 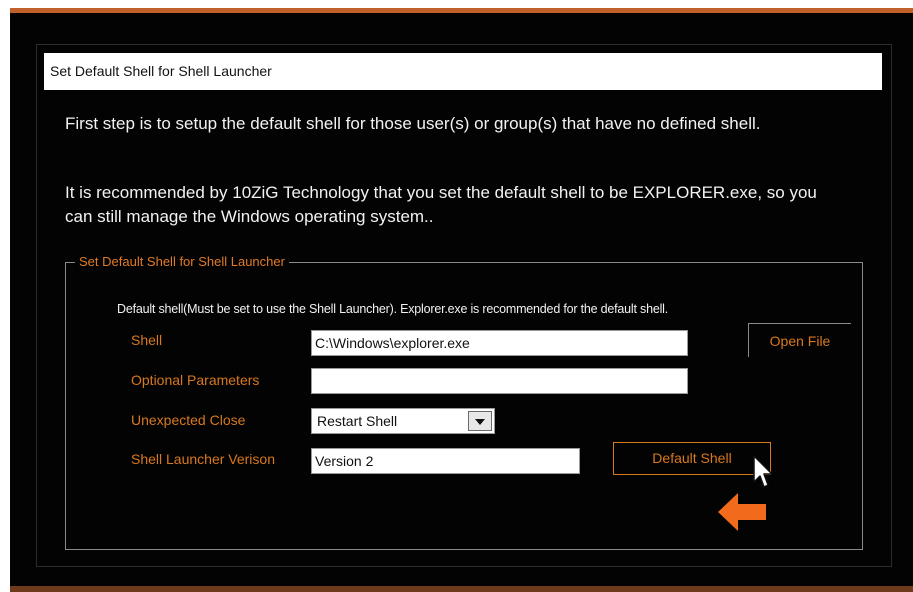 What do you see at coordinates (195, 380) in the screenshot?
I see `optional-parameters-label: Optional Parameters` at bounding box center [195, 380].